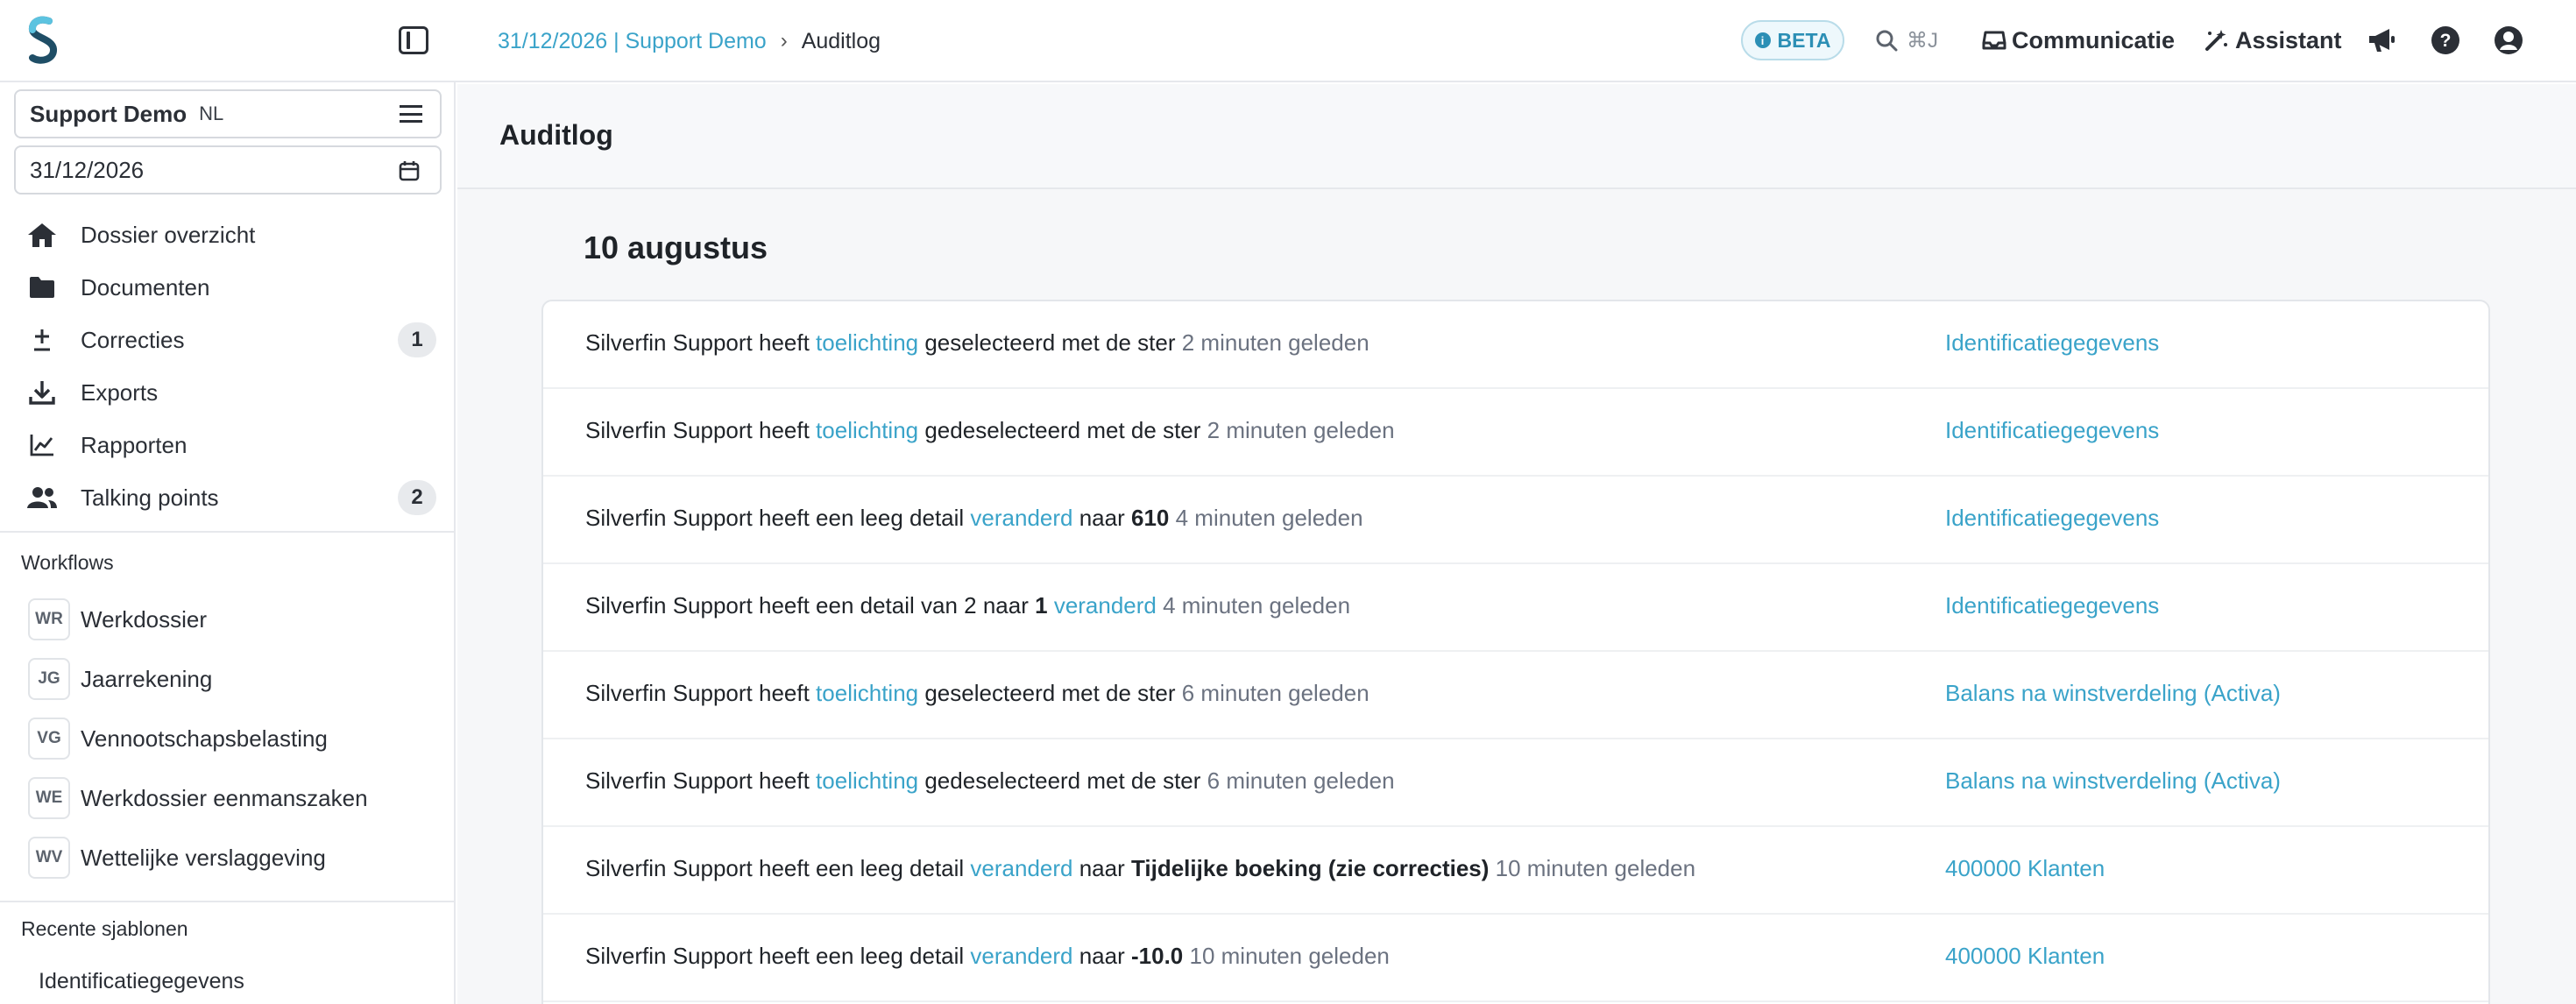  Describe the element at coordinates (1762, 40) in the screenshot. I see `info-icon: i` at that location.